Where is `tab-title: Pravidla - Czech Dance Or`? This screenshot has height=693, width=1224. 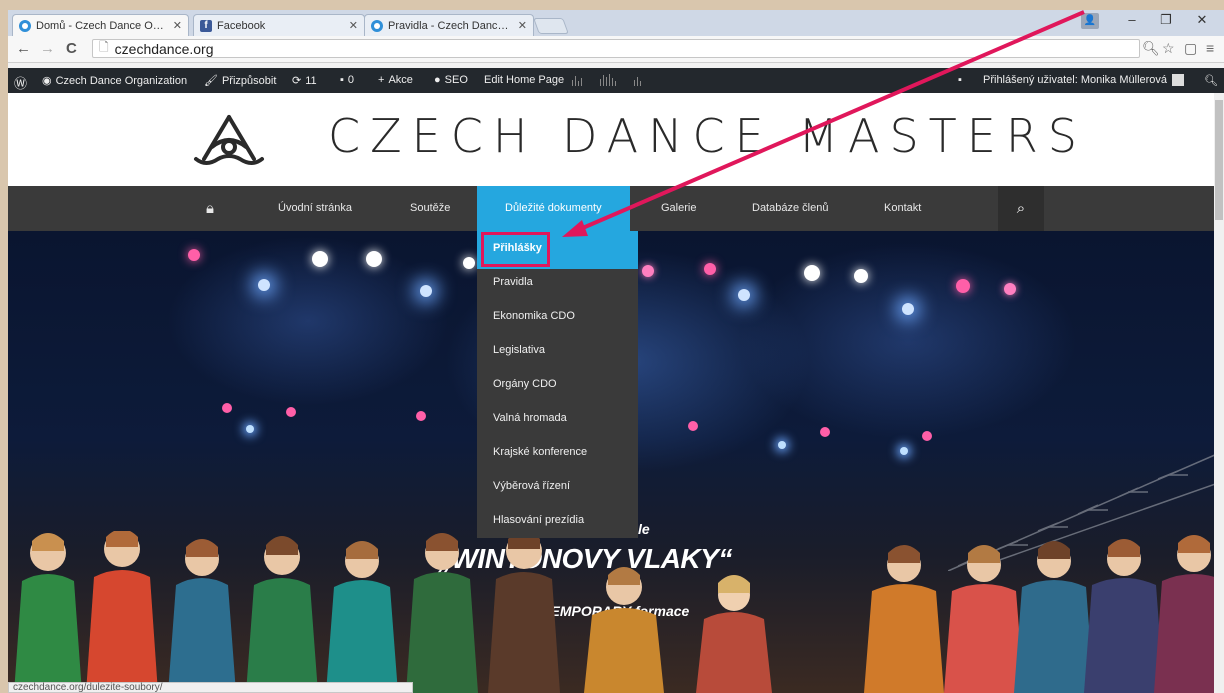 tab-title: Pravidla - Czech Dance Or is located at coordinates (450, 25).